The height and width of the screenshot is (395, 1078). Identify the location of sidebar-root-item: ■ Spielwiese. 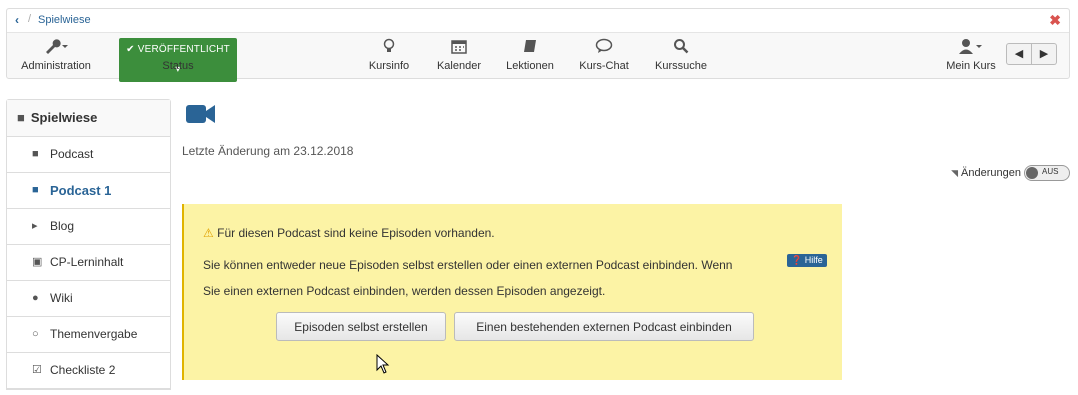
(88, 118).